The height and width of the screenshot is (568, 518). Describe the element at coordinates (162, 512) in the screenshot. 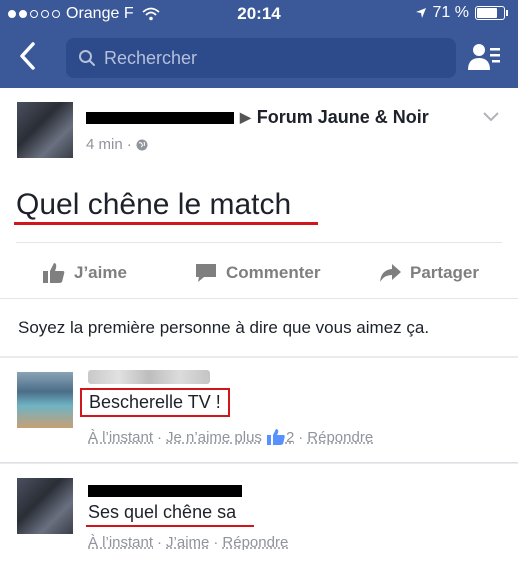

I see `comment-text: Ses quel chêne sa` at that location.